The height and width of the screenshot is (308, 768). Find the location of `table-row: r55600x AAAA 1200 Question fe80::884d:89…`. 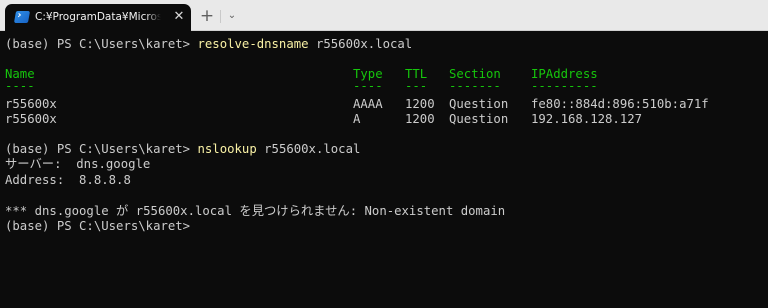

table-row: r55600x AAAA 1200 Question fe80::884d:89… is located at coordinates (375, 104).